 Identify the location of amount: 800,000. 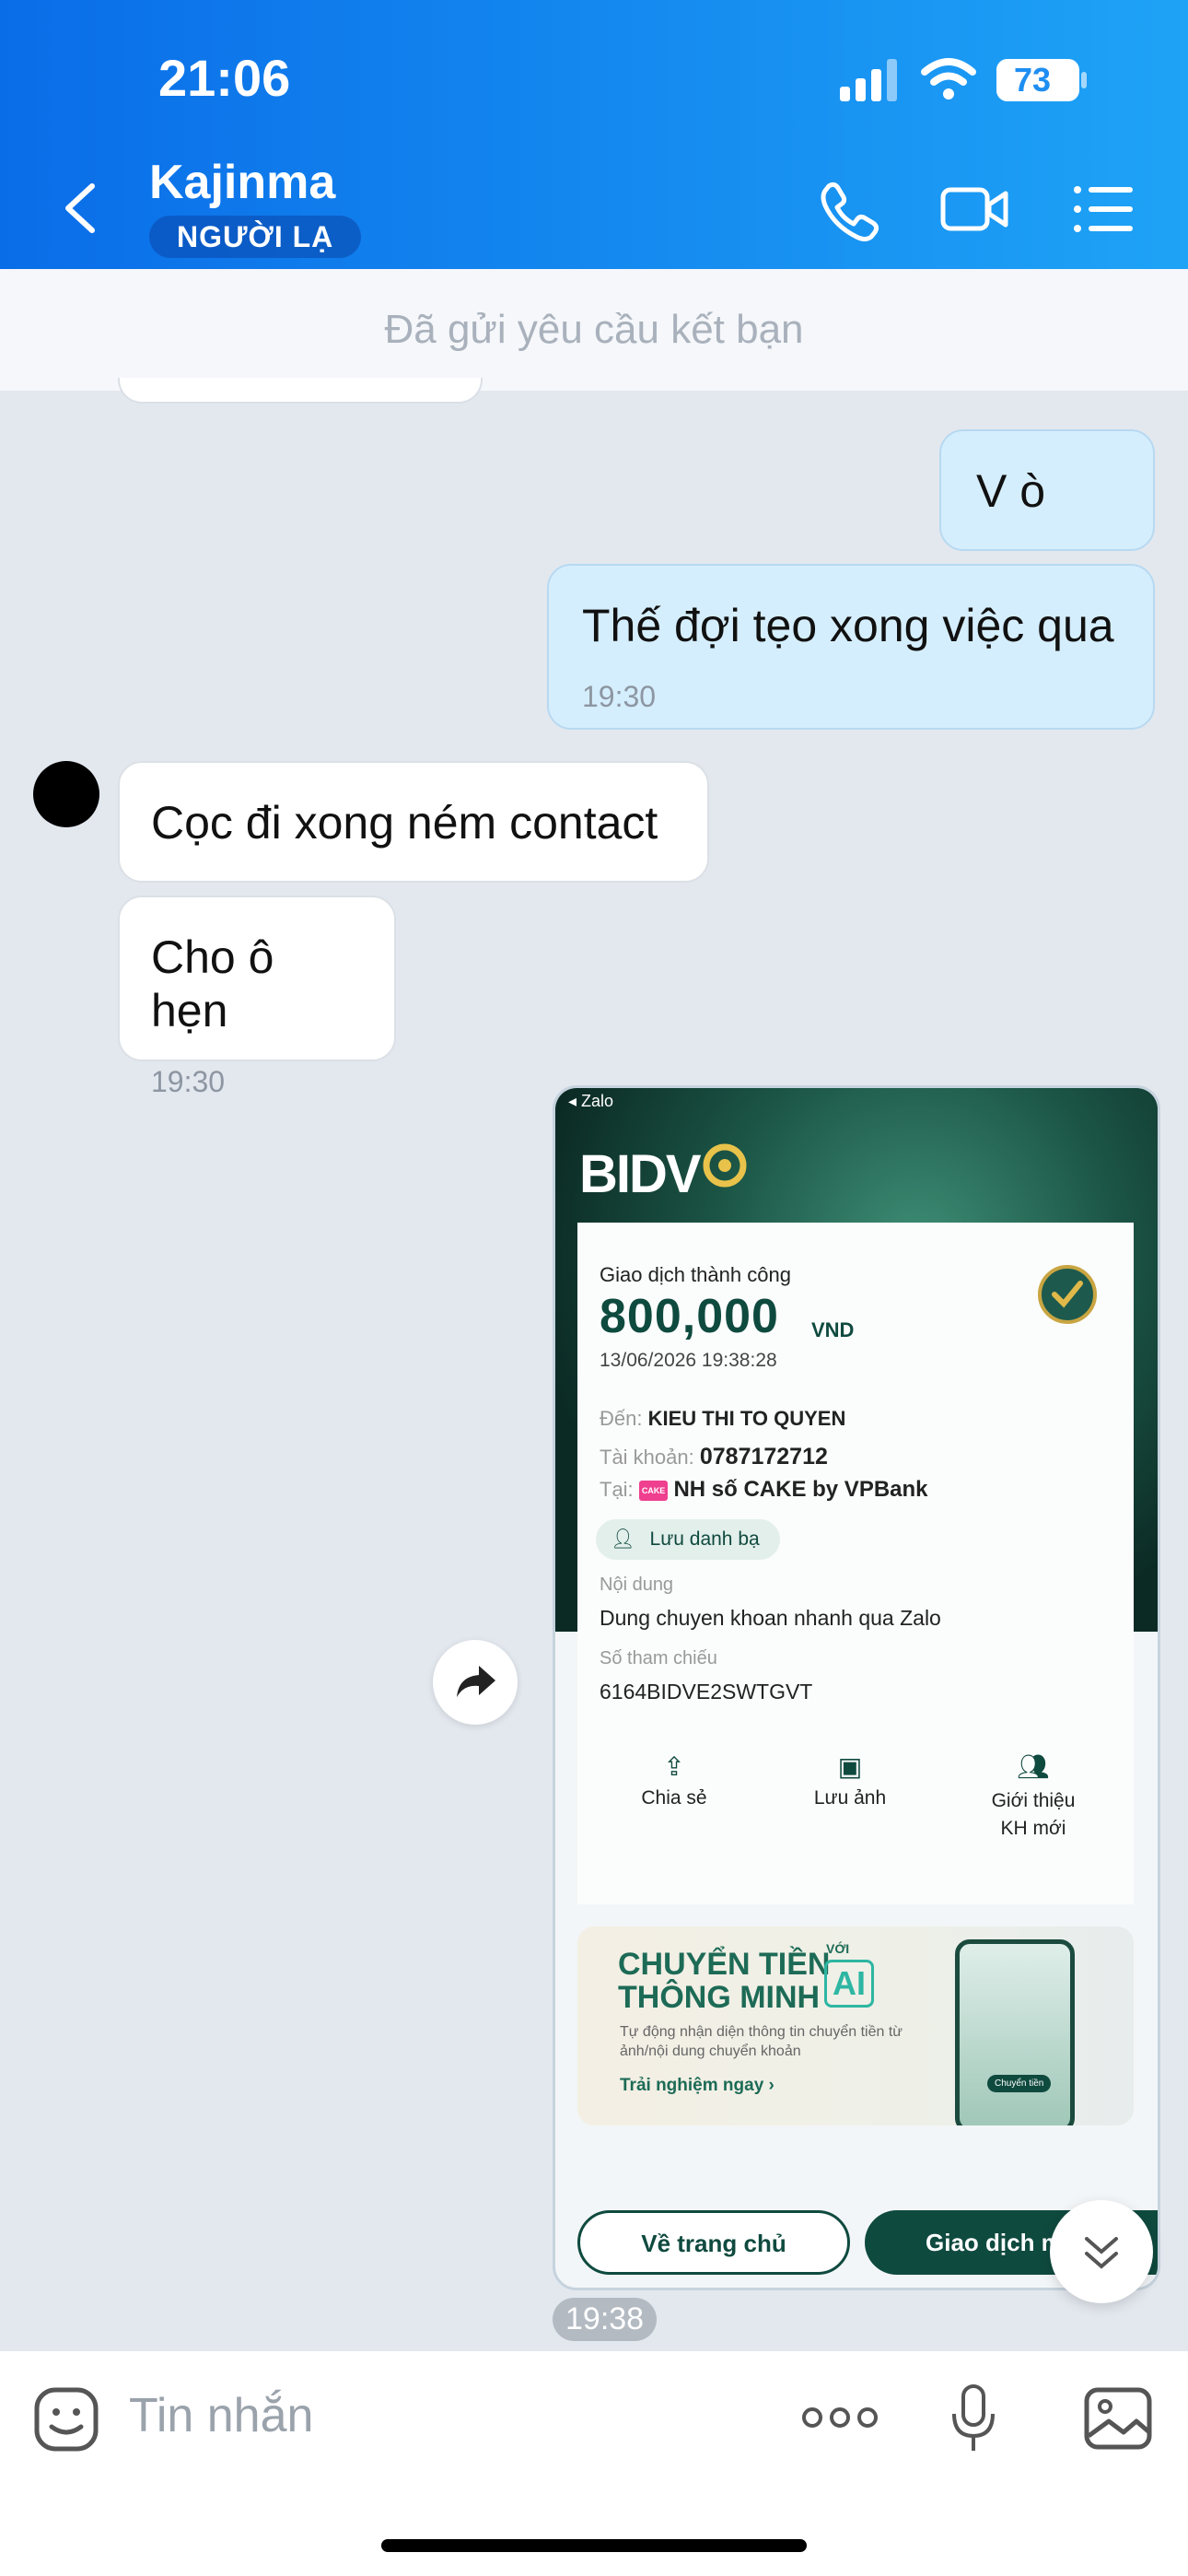
(689, 1316).